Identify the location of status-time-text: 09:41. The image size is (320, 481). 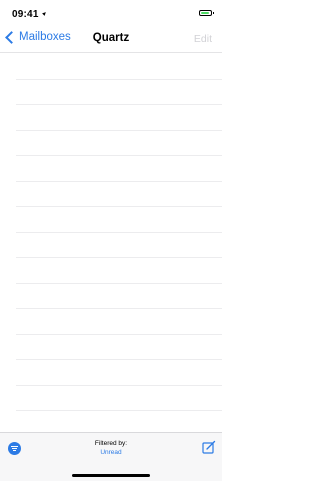
(25, 14).